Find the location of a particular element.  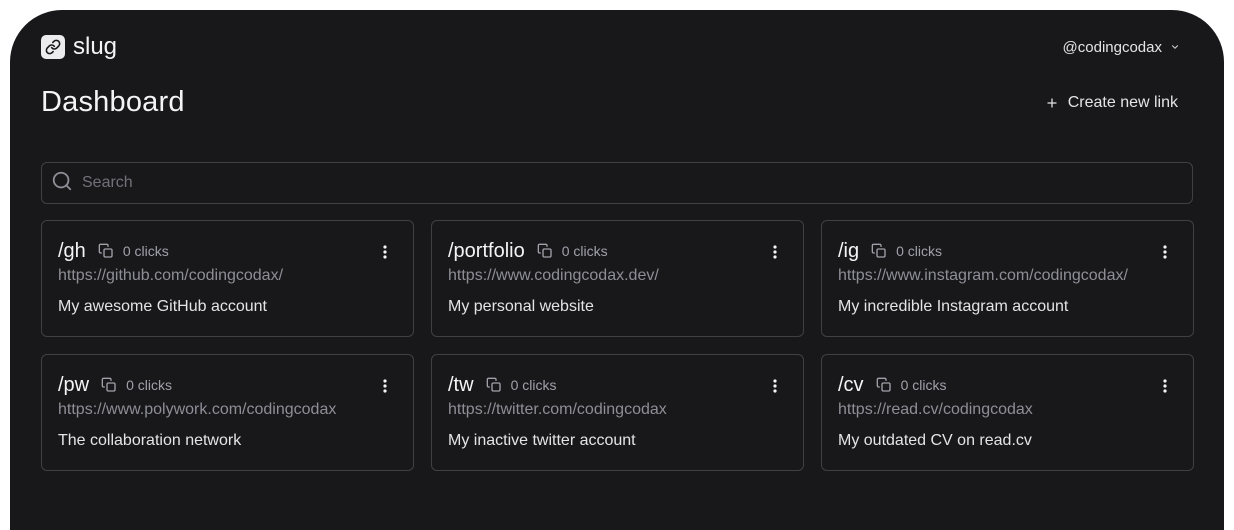

link-url: https://read.cv/codingcodax is located at coordinates (1007, 410).